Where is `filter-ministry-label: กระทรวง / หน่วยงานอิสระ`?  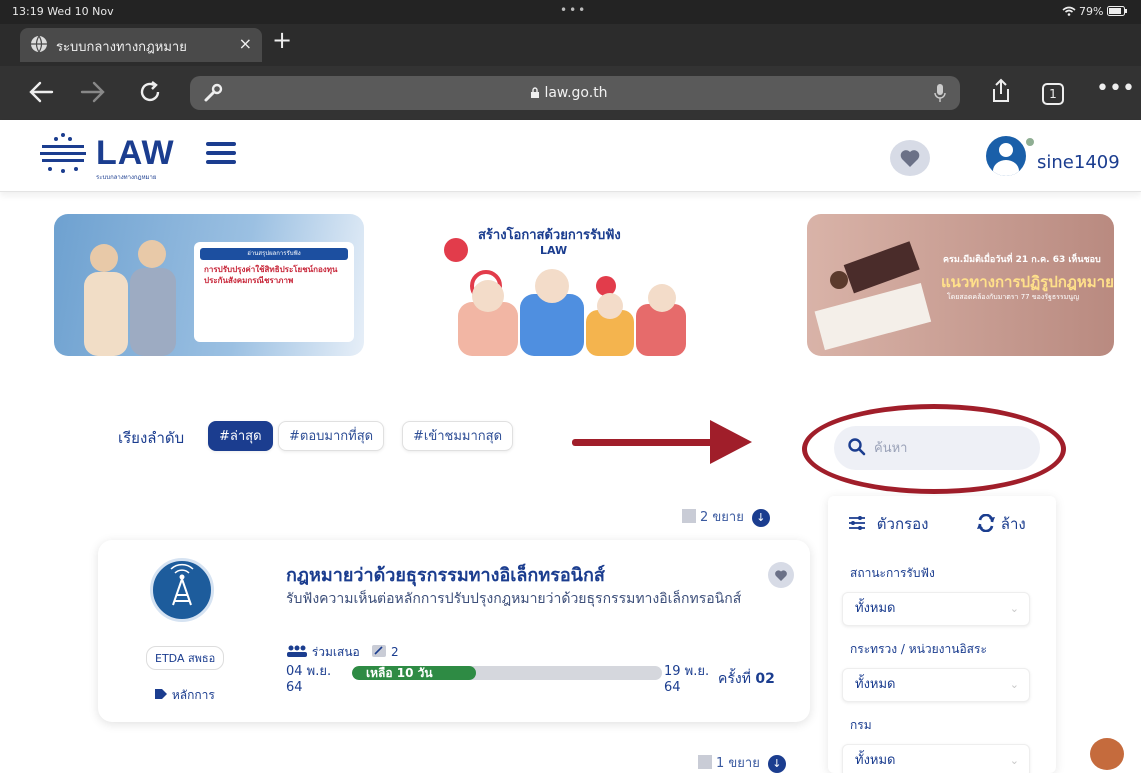 filter-ministry-label: กระทรวง / หน่วยงานอิสระ is located at coordinates (918, 649).